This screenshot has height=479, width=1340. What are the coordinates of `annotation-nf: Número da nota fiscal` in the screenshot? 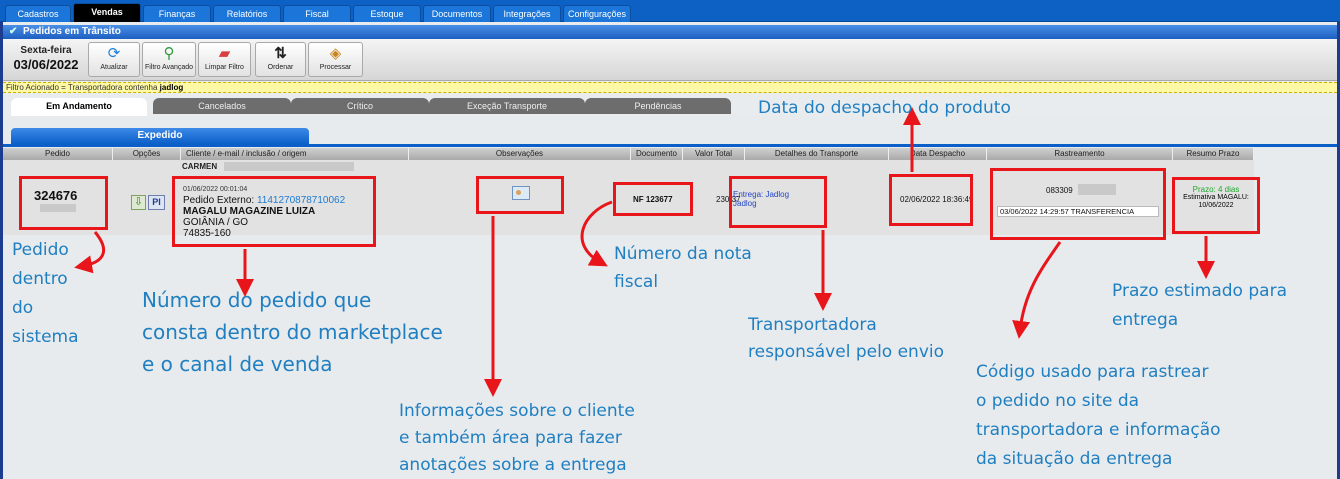 It's located at (683, 268).